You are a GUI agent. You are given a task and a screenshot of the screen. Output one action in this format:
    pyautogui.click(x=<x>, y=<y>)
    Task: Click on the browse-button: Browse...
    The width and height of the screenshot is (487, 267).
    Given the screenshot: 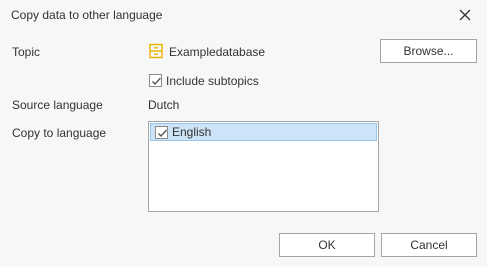 What is the action you would take?
    pyautogui.click(x=428, y=51)
    